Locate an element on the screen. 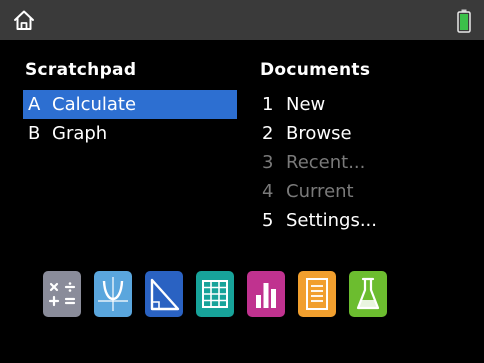 The image size is (484, 363). spreadsheet-icon is located at coordinates (215, 294).